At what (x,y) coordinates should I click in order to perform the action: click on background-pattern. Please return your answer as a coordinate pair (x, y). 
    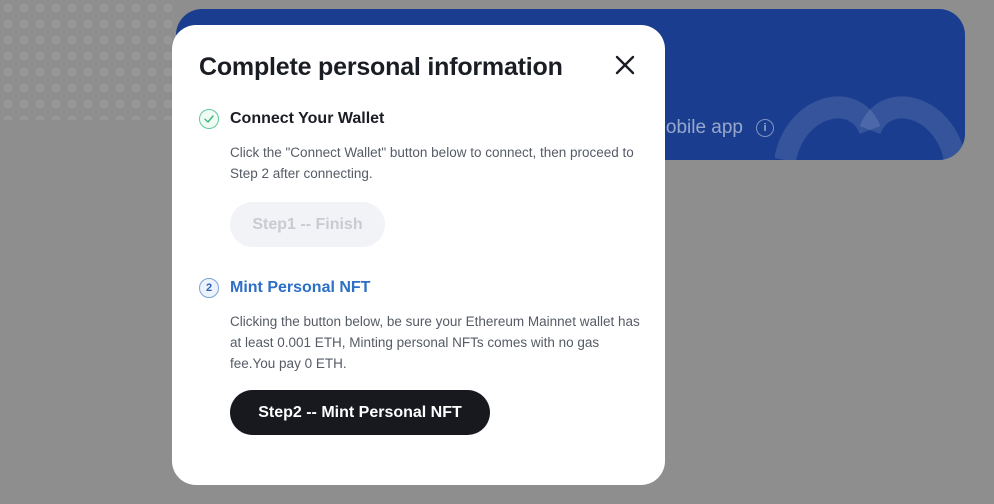
    Looking at the image, I should click on (90, 60).